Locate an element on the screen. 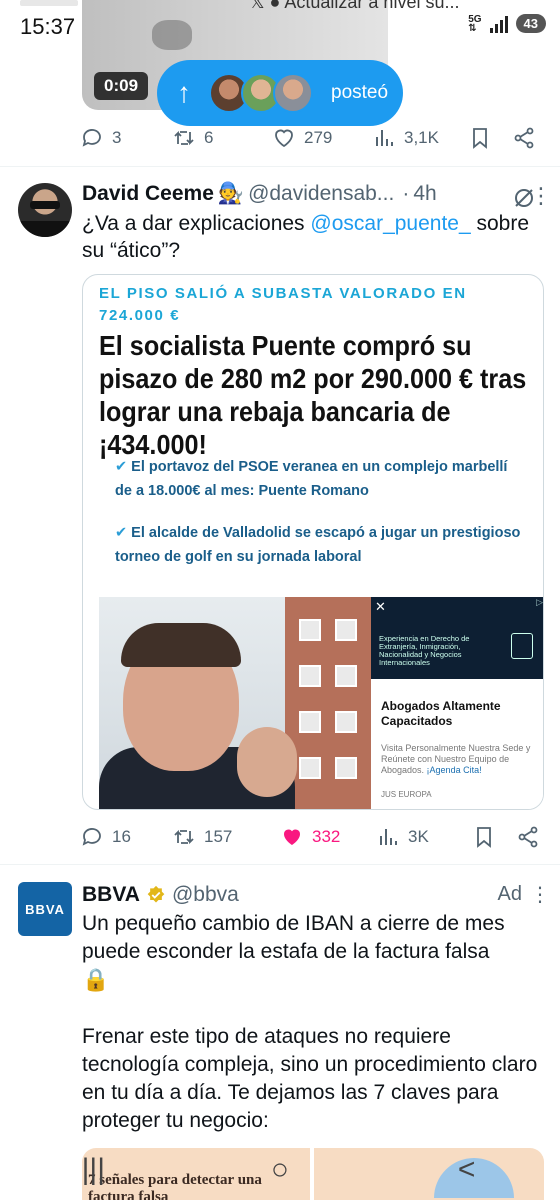 The image size is (560, 1200). home-icon: ○ is located at coordinates (280, 1169).